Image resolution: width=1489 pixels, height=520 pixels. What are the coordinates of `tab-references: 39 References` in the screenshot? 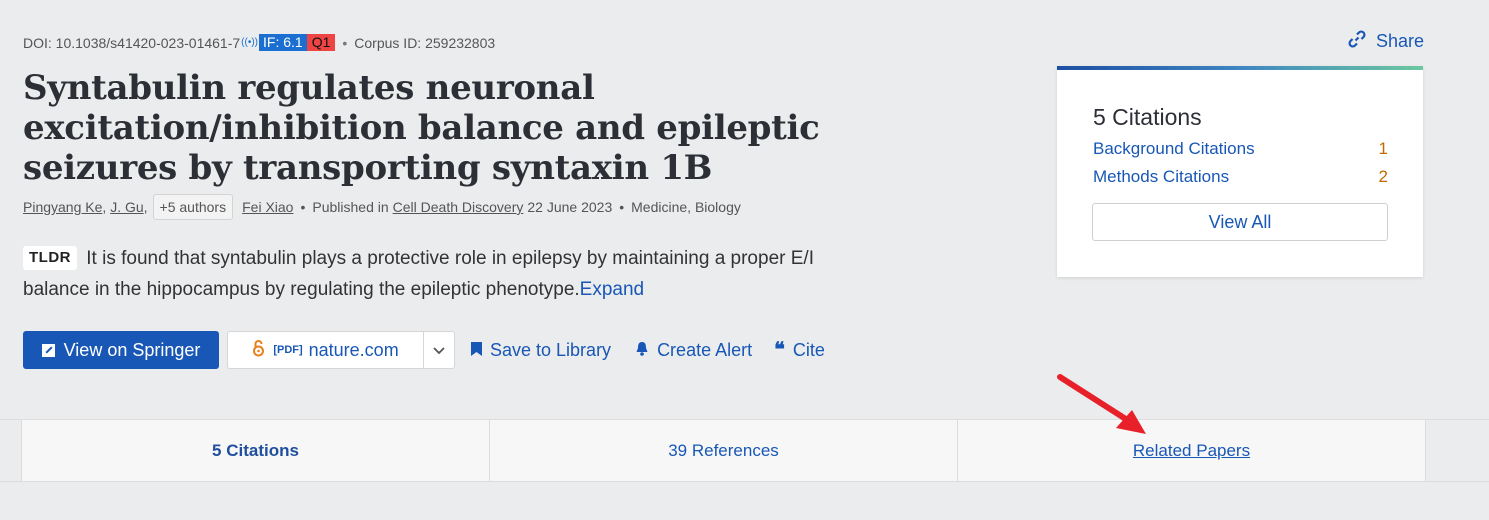 It's located at (724, 450).